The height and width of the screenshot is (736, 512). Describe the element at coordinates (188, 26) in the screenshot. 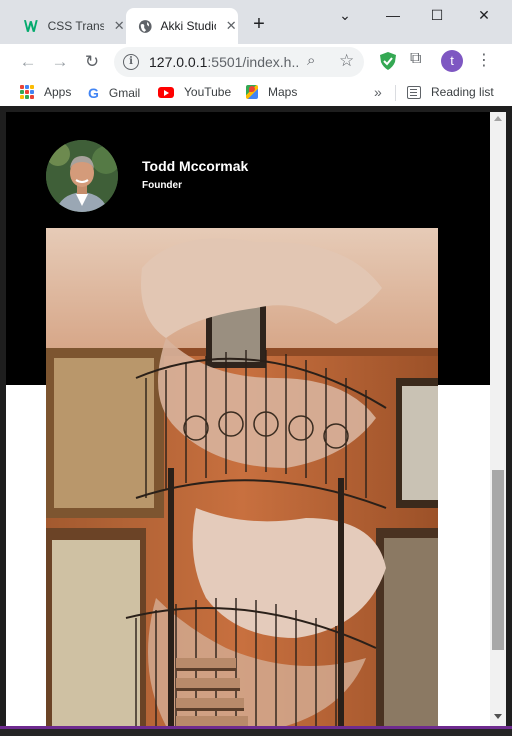

I see `tab-title: Akki Studio` at that location.